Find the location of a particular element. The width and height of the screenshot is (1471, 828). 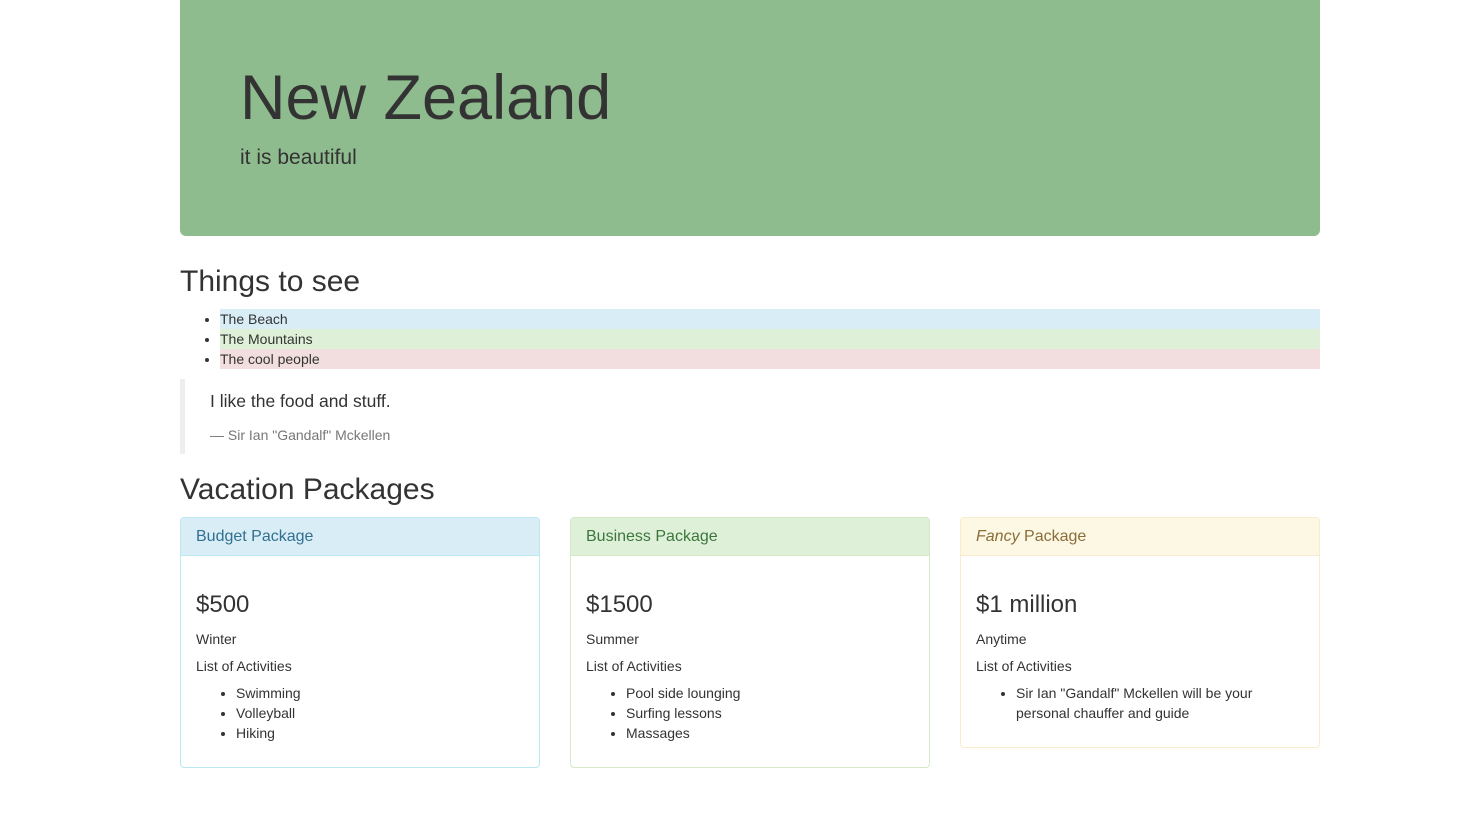

quote-text: I like the food and stuff. is located at coordinates (300, 401).